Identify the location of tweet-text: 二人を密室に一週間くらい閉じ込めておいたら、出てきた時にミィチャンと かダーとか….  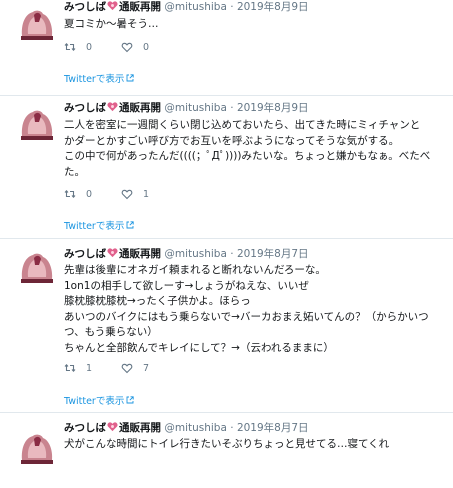
(254, 149).